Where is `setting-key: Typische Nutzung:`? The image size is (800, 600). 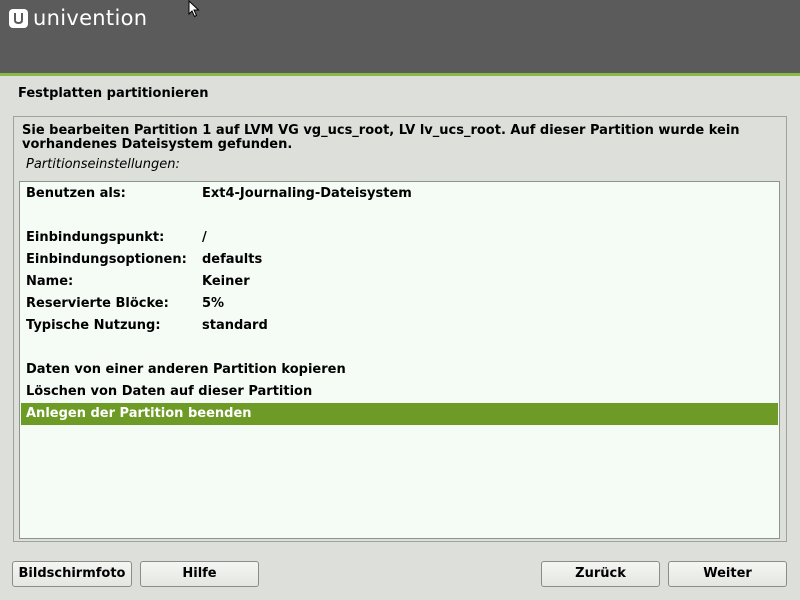
setting-key: Typische Nutzung: is located at coordinates (93, 325).